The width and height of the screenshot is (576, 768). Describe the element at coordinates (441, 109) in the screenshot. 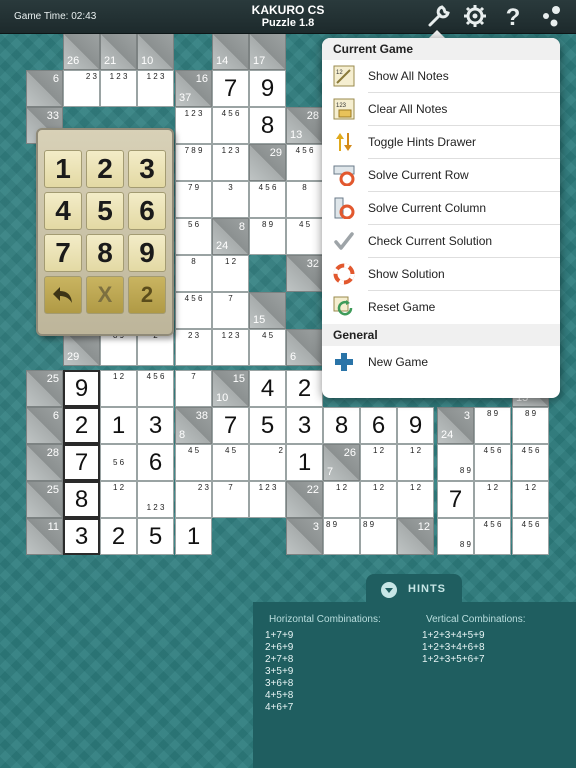

I see `menu-item-clear-all-notes: 123 Clear All Notes` at that location.